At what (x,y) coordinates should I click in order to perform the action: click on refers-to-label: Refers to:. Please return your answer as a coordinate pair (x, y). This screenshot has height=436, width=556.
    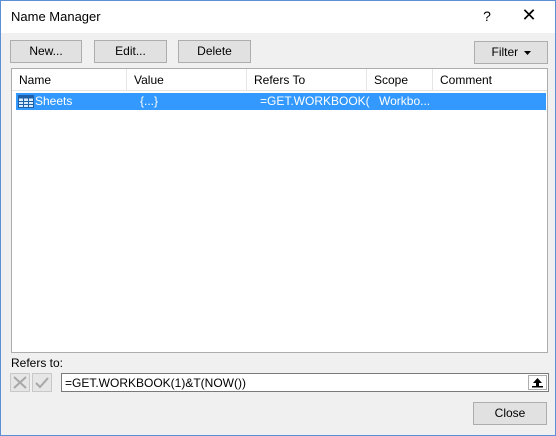
    Looking at the image, I should click on (37, 363).